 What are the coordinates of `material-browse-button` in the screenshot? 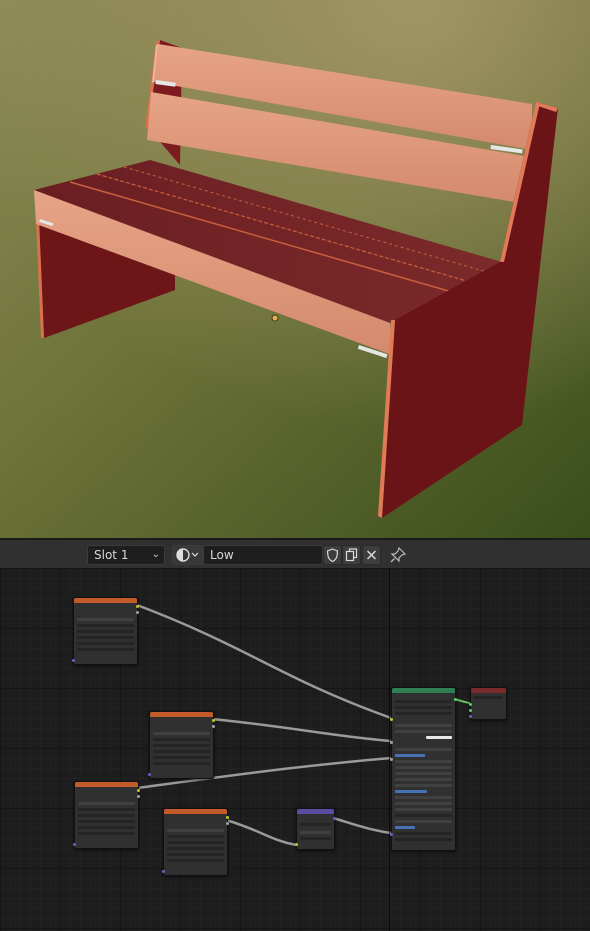 It's located at (187, 555).